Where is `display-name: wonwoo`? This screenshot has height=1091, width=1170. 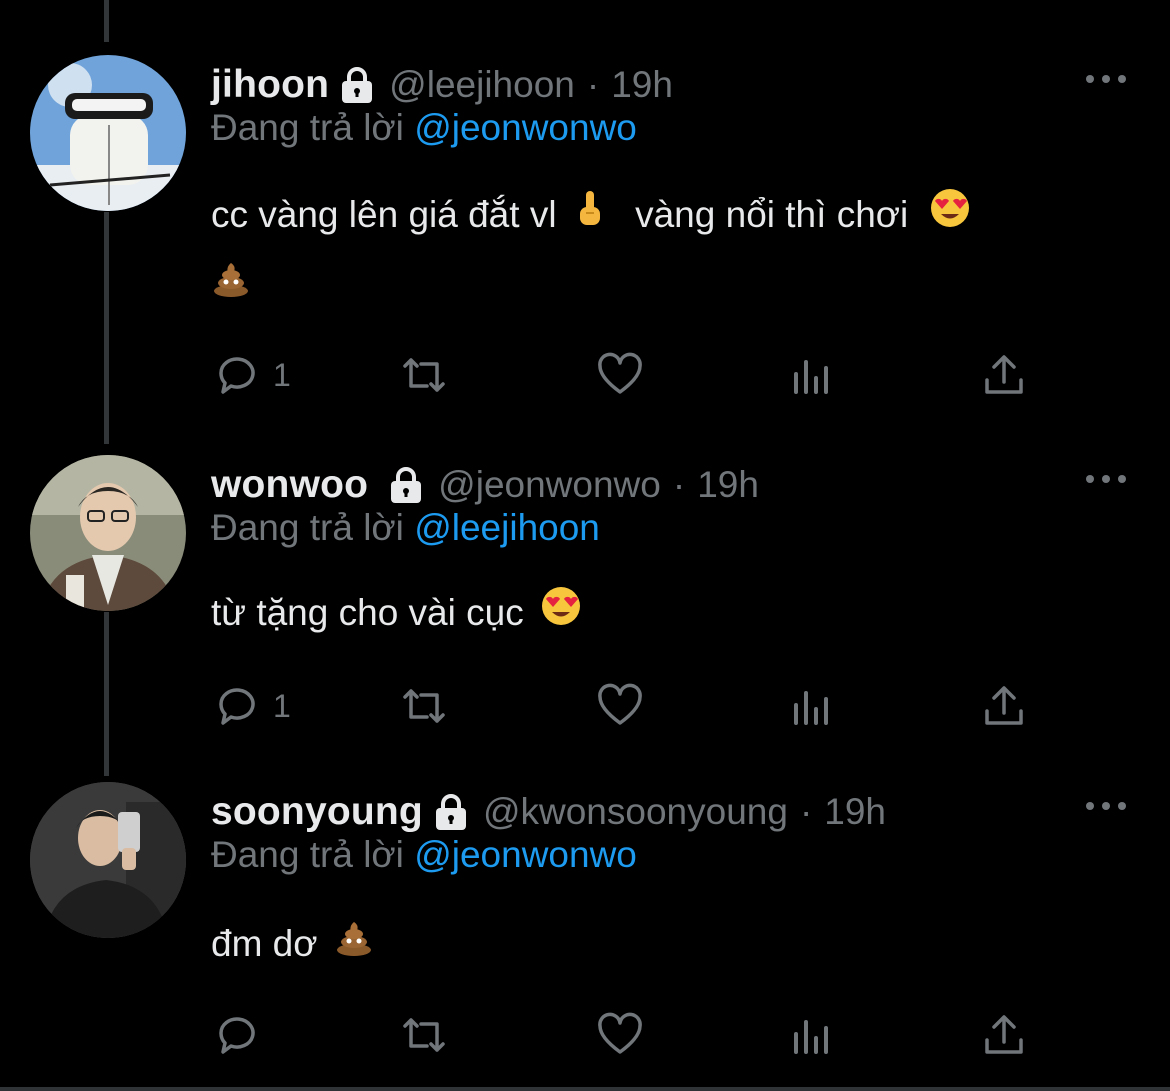 display-name: wonwoo is located at coordinates (289, 485).